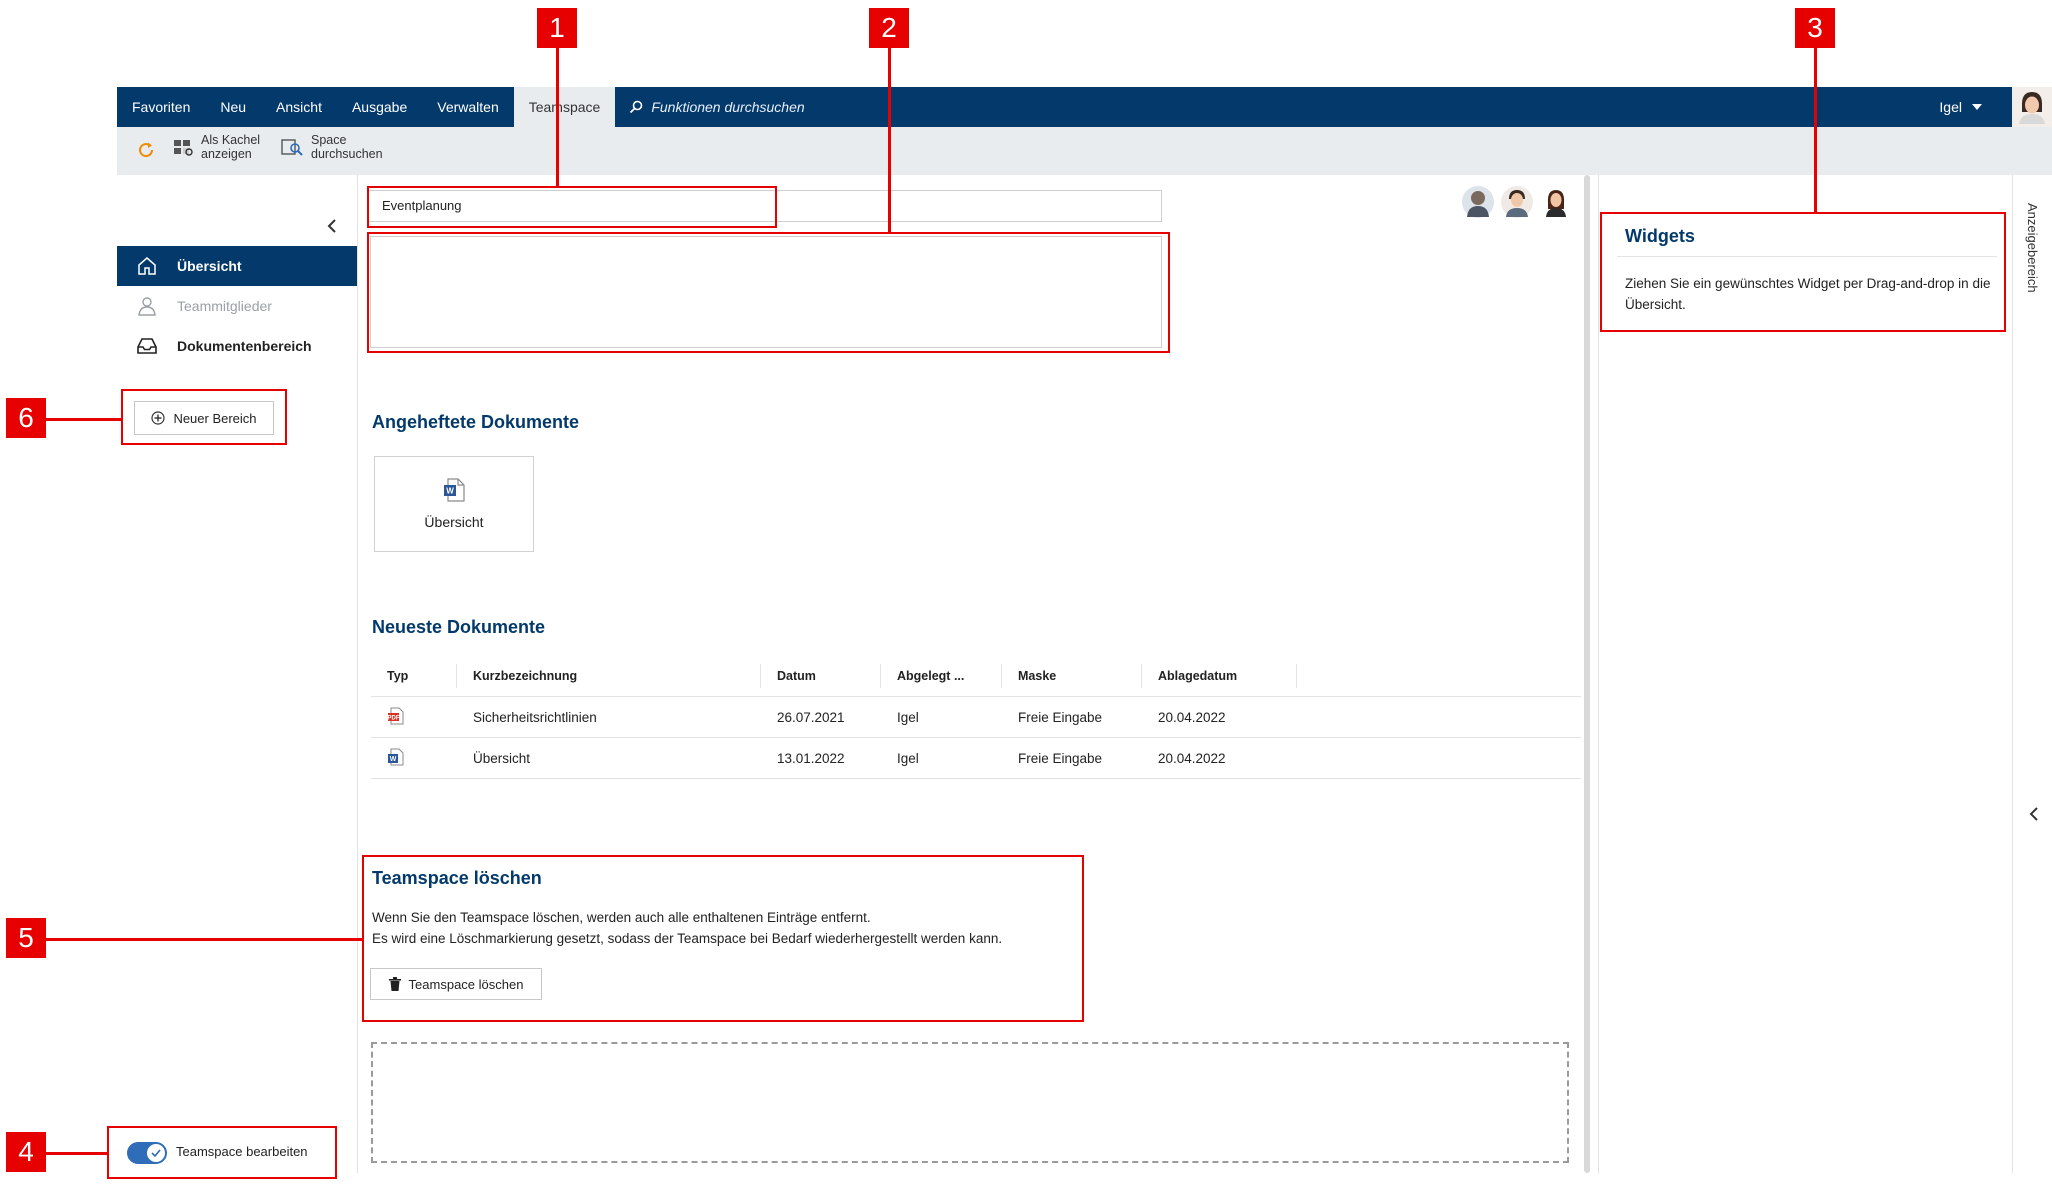 This screenshot has width=2052, height=1185. Describe the element at coordinates (379, 107) in the screenshot. I see `menu-ausgabe: Ausgabe` at that location.